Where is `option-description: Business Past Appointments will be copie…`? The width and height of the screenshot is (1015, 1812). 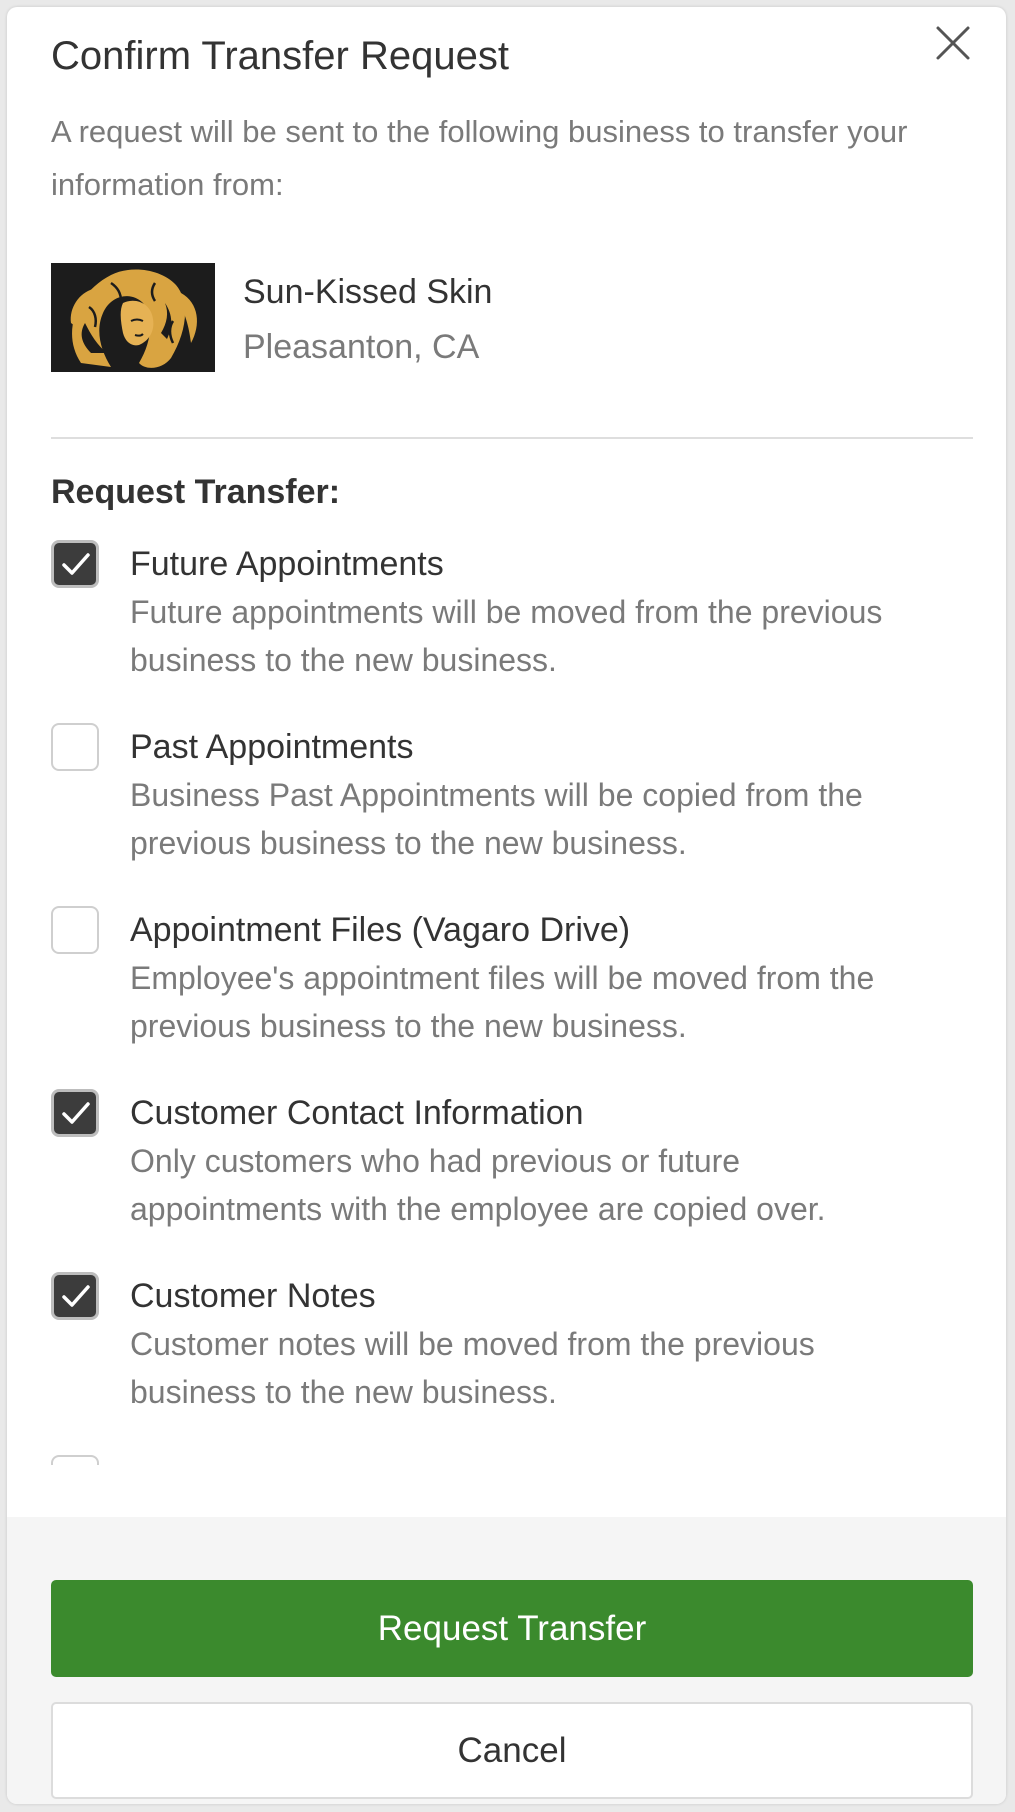
option-description: Business Past Appointments will be copie… is located at coordinates (496, 819).